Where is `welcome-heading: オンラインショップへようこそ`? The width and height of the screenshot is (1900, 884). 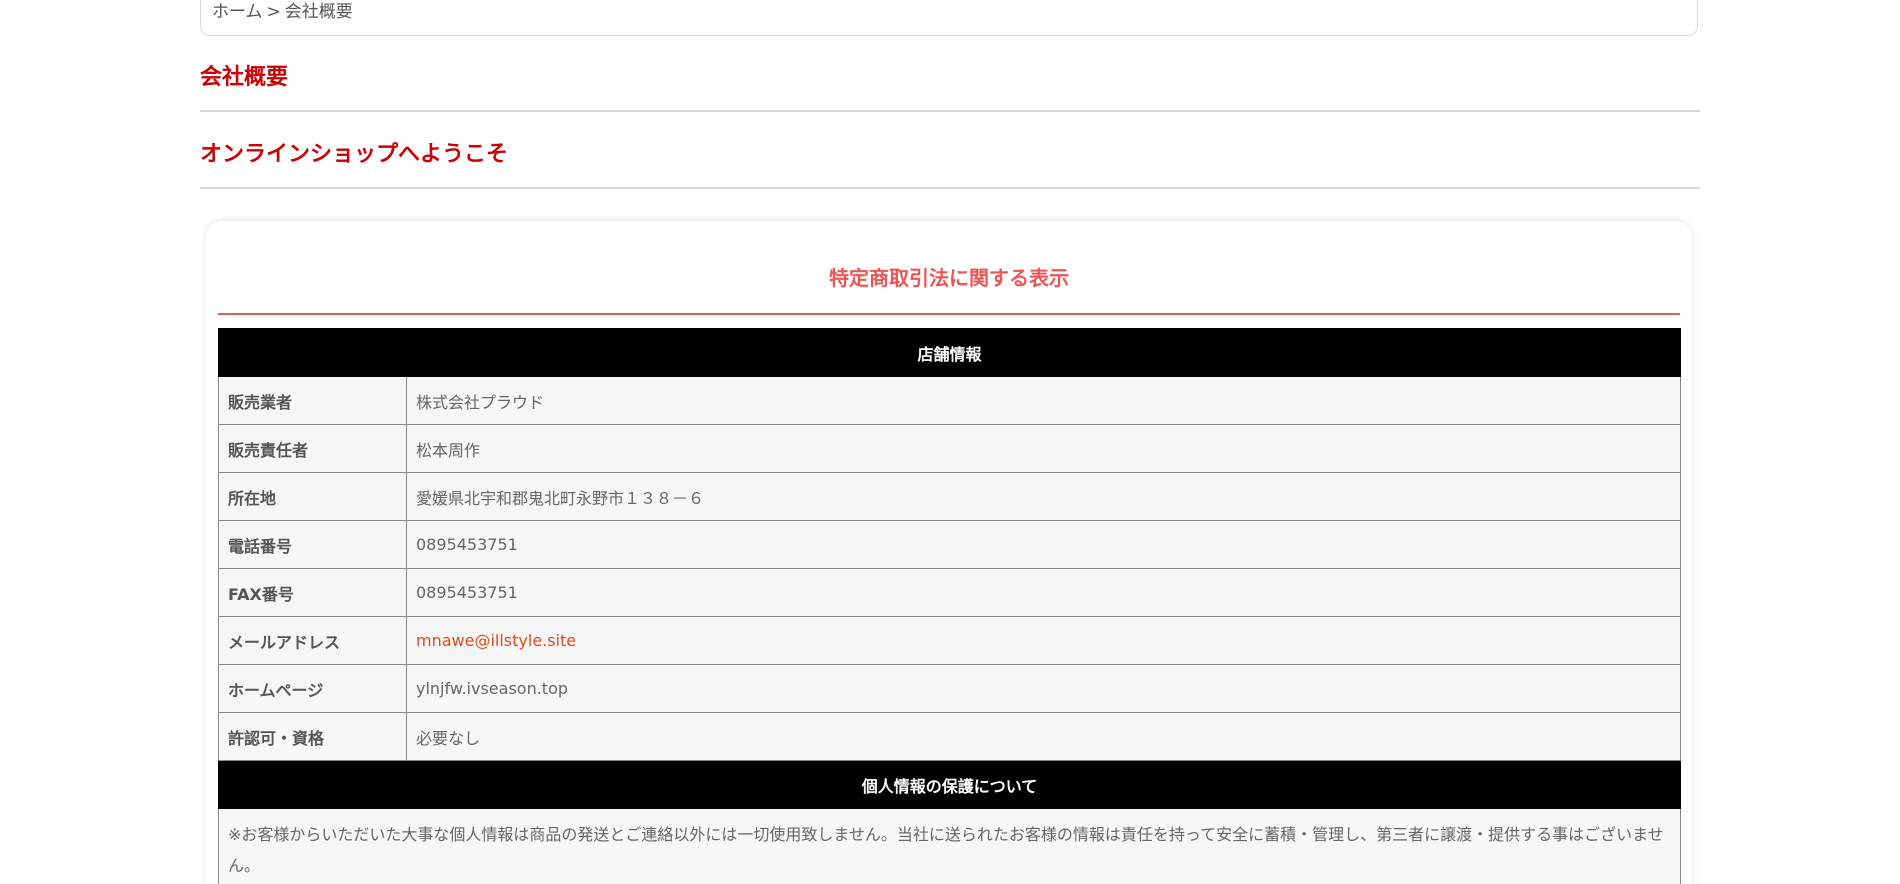 welcome-heading: オンラインショップへようこそ is located at coordinates (354, 154).